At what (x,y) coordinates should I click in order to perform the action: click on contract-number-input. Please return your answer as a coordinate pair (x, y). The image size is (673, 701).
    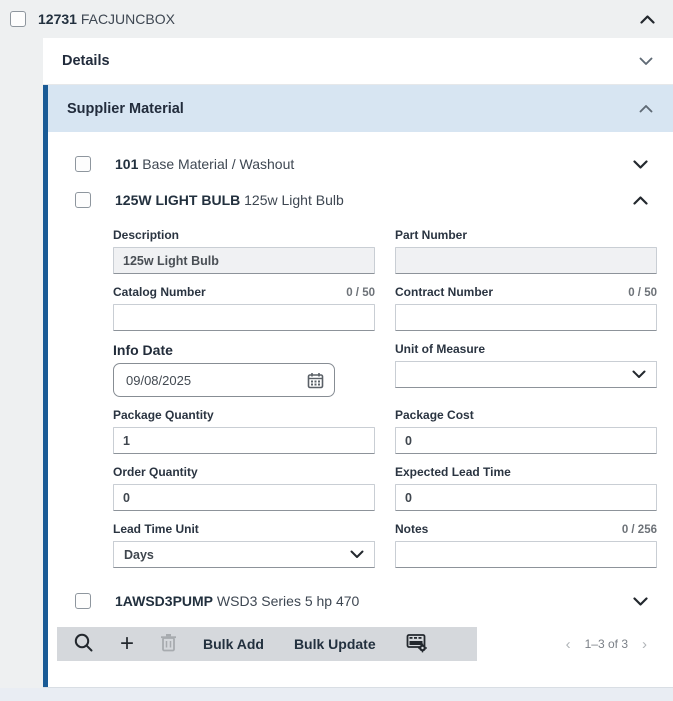
    Looking at the image, I should click on (526, 317).